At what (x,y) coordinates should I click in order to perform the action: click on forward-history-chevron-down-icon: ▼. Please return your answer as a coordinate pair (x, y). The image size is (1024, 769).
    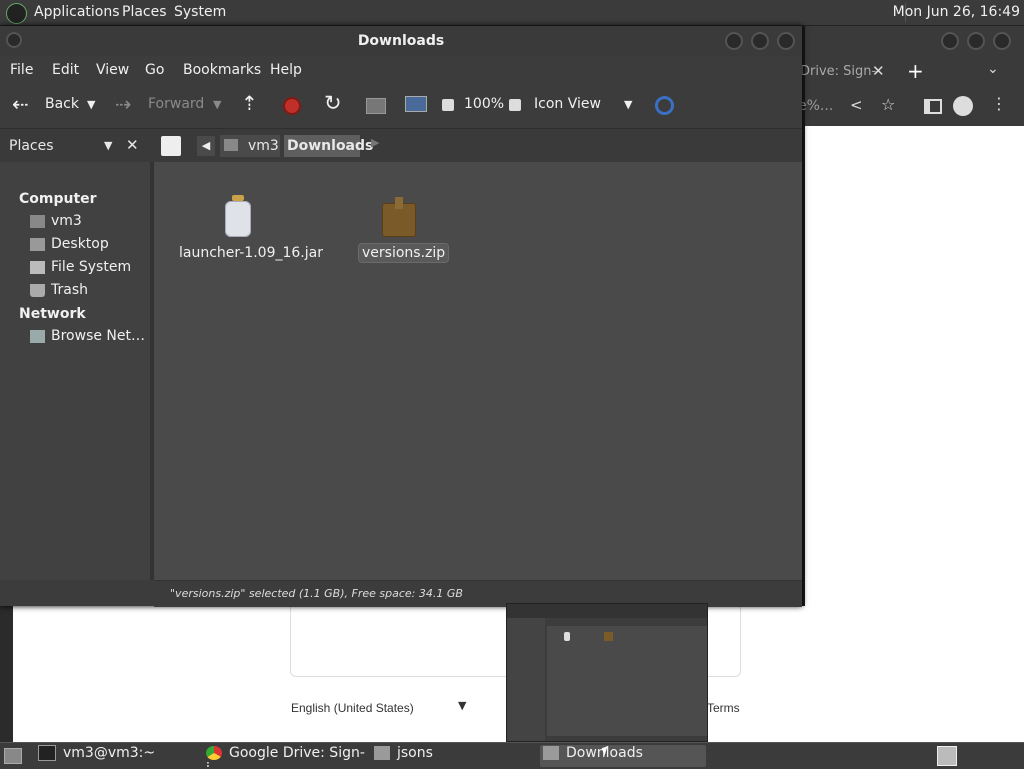
    Looking at the image, I should click on (217, 104).